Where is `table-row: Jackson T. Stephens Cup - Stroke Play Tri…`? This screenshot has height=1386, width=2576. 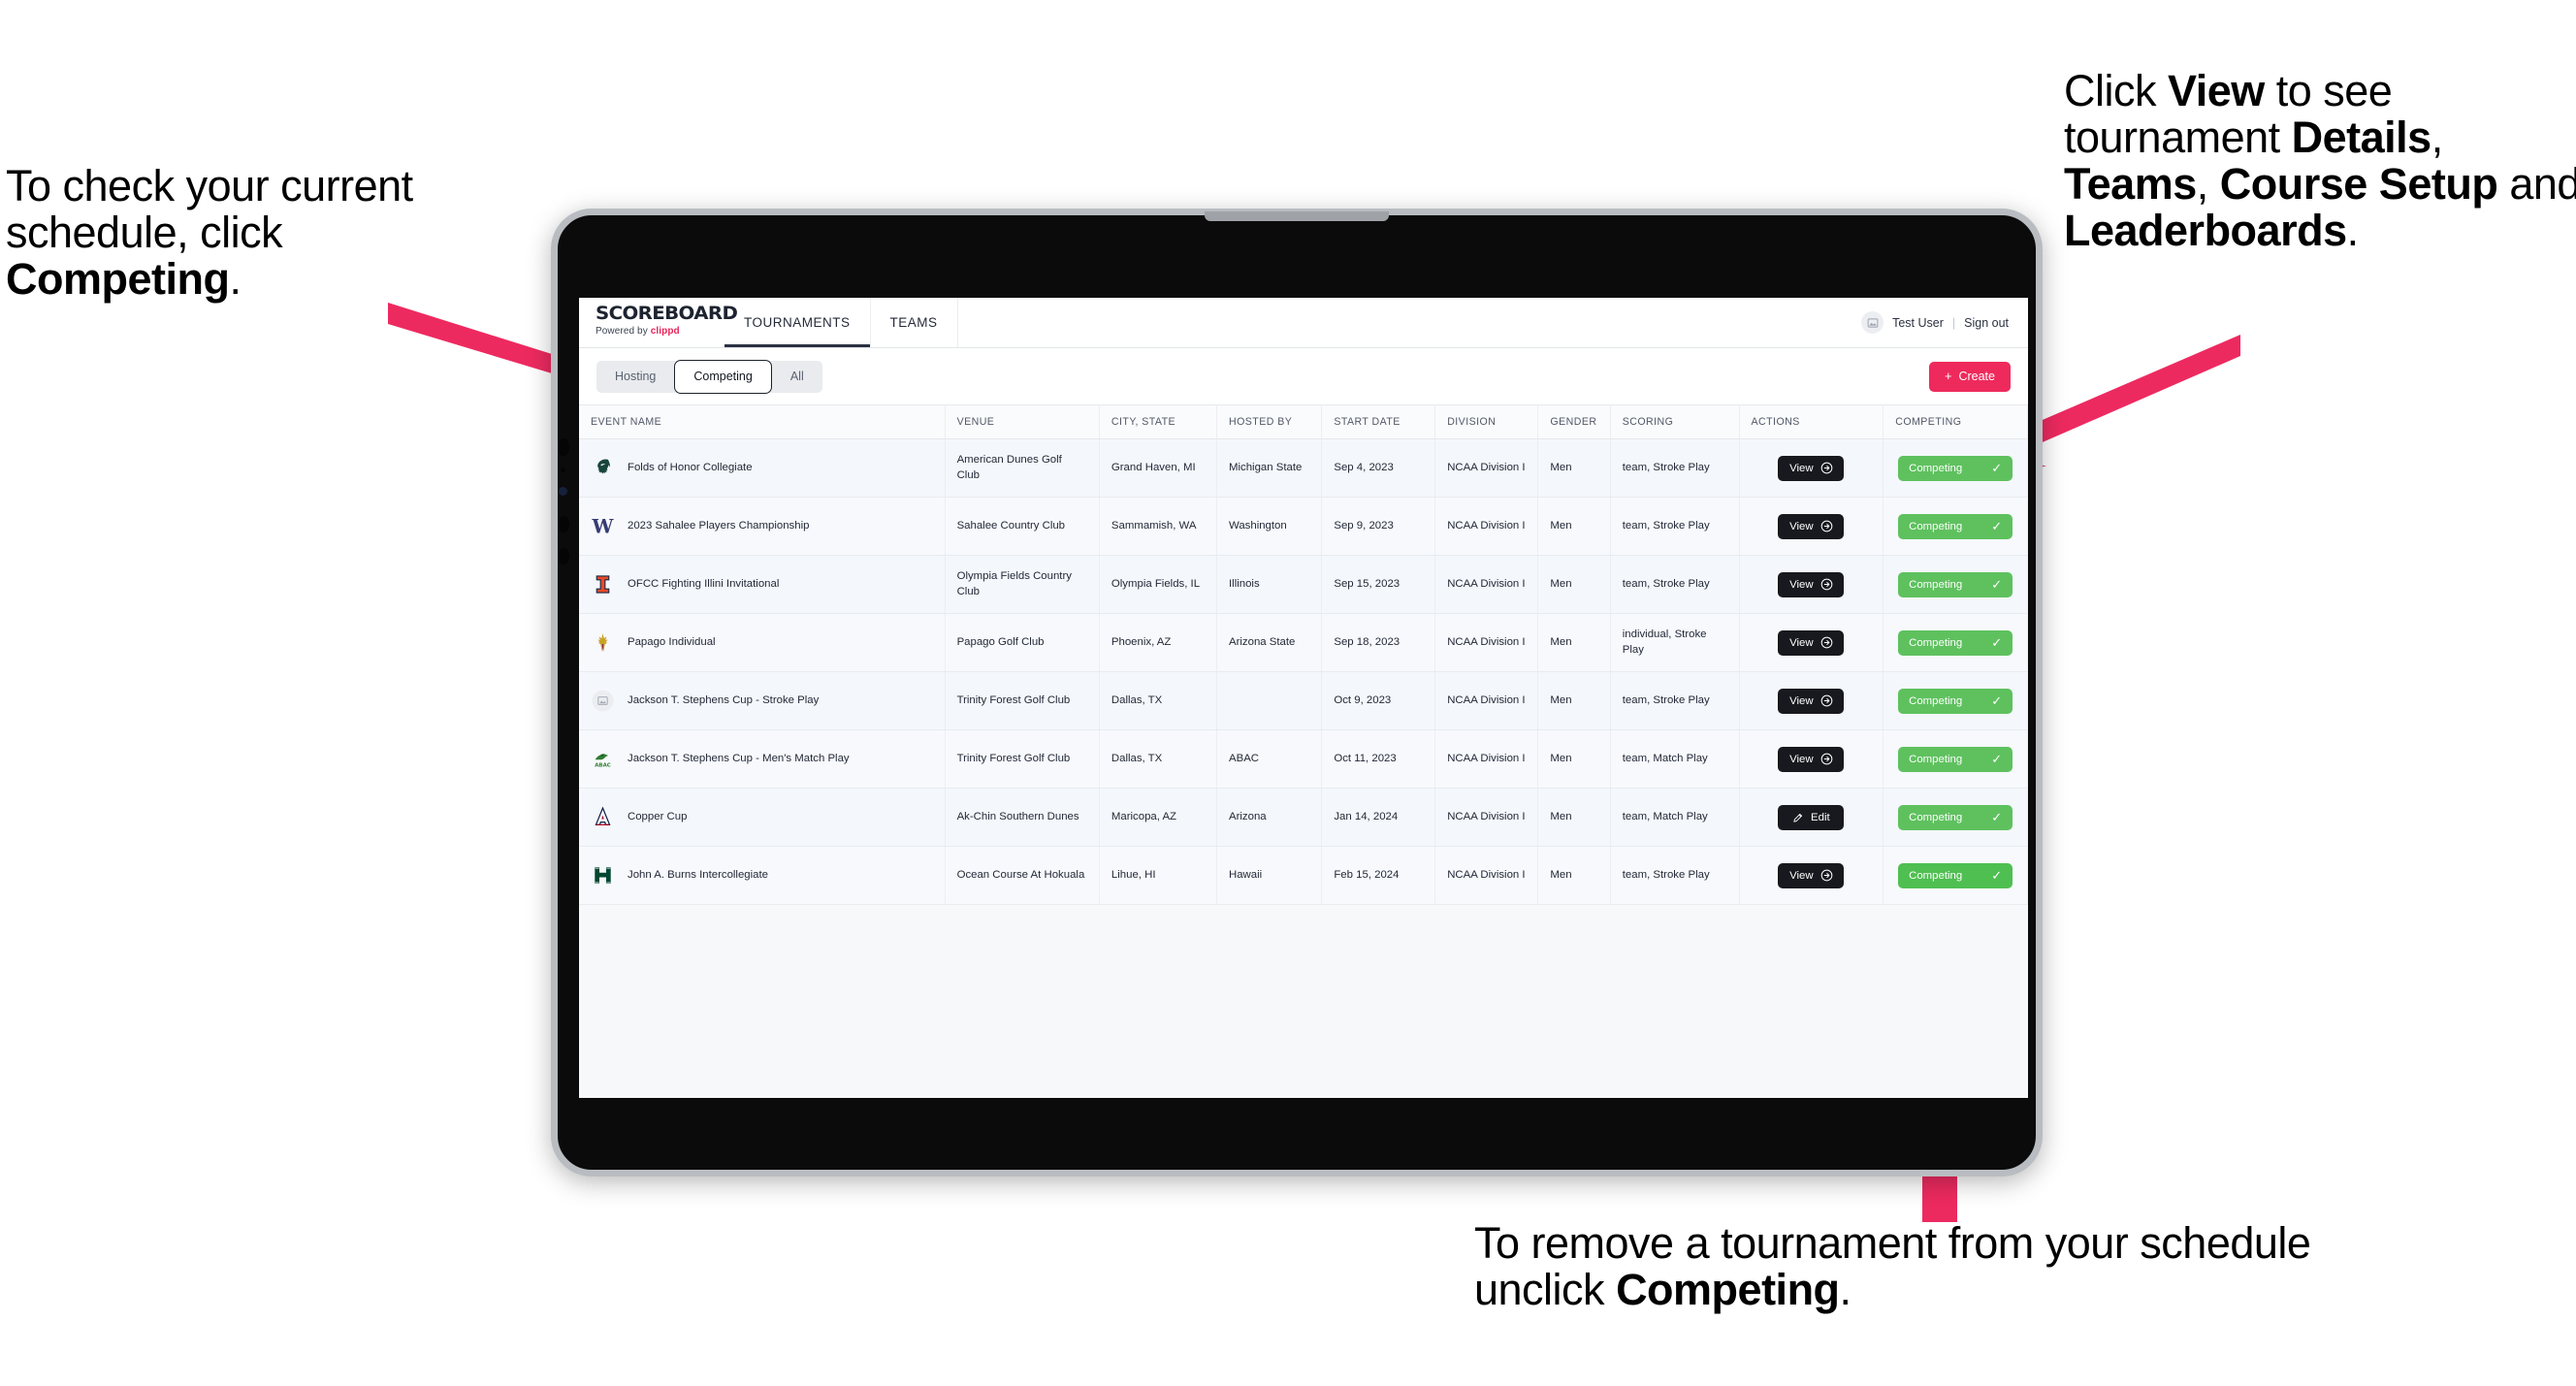 table-row: Jackson T. Stephens Cup - Stroke Play Tri… is located at coordinates (1303, 700).